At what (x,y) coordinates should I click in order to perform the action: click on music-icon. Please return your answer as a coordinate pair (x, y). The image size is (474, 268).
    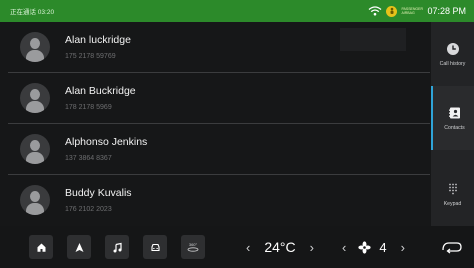
    Looking at the image, I should click on (117, 247).